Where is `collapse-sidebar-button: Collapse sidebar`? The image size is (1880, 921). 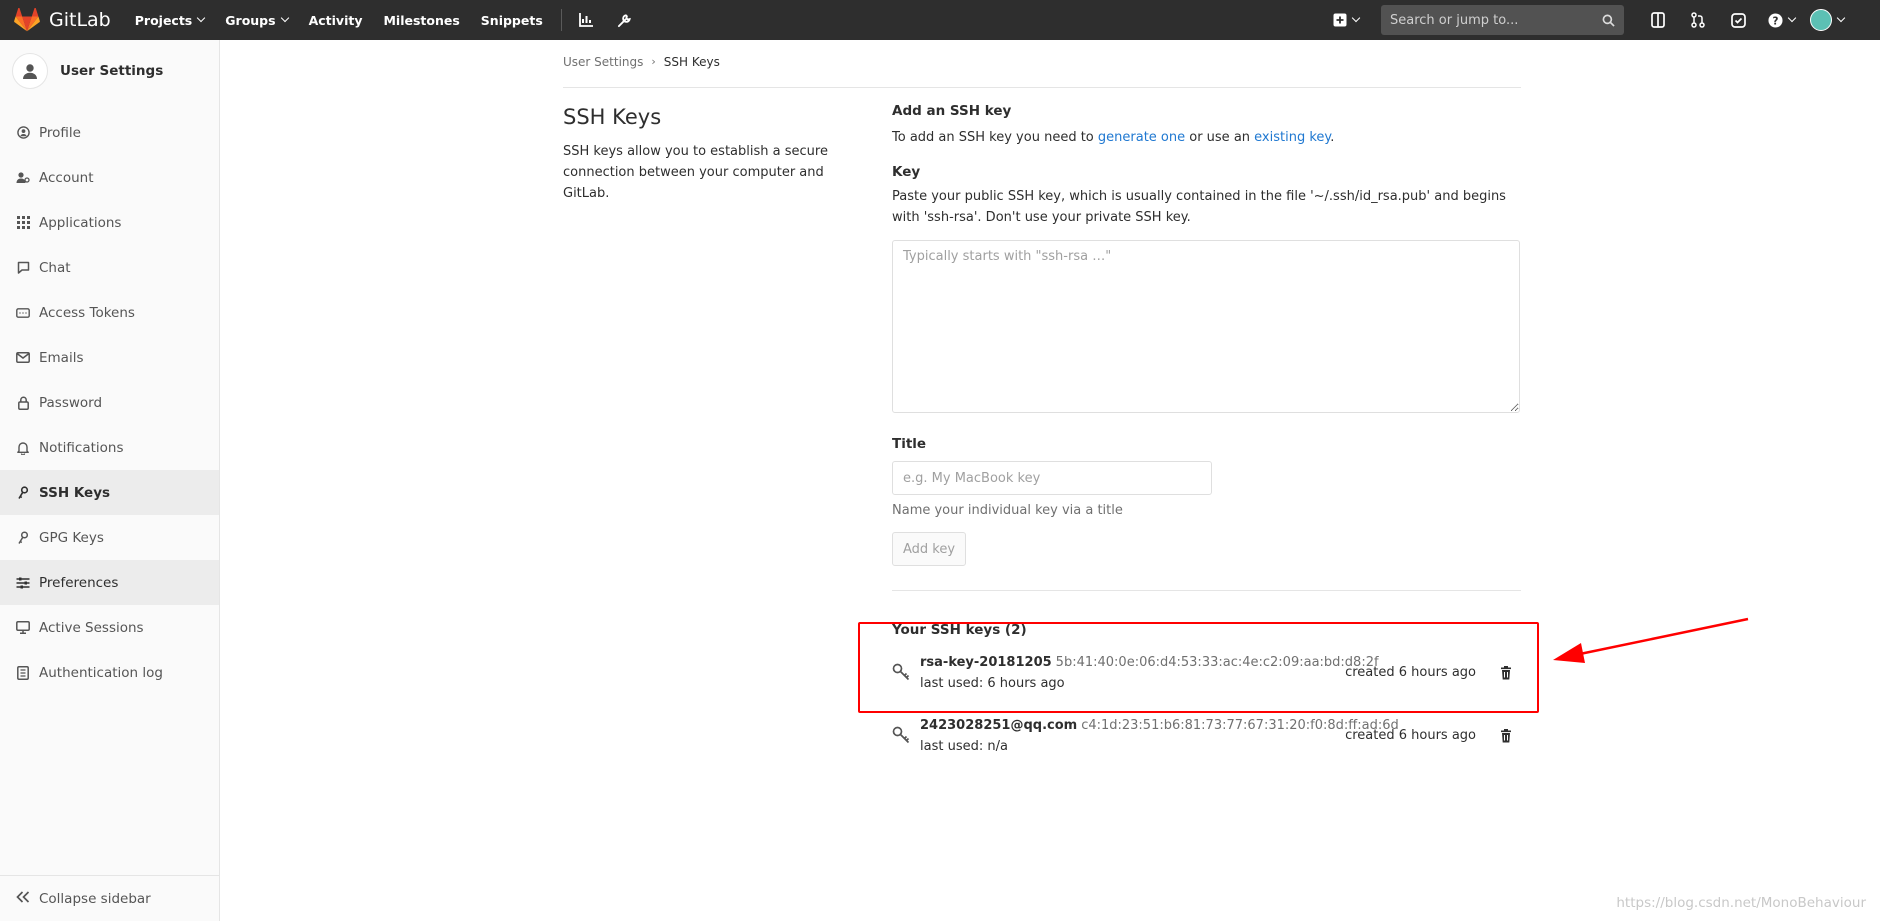
collapse-sidebar-button: Collapse sidebar is located at coordinates (109, 898).